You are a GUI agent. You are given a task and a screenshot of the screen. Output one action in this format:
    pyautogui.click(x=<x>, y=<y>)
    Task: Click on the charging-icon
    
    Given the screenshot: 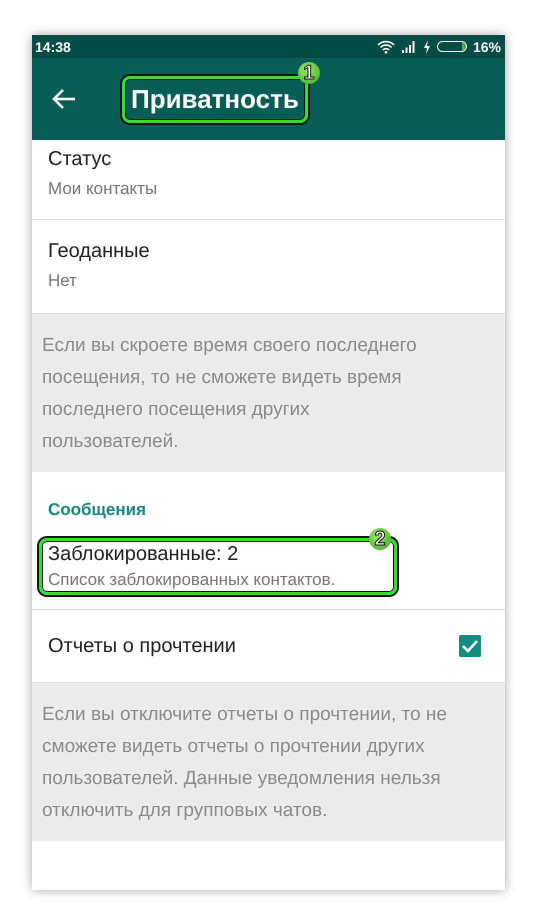 What is the action you would take?
    pyautogui.click(x=426, y=47)
    